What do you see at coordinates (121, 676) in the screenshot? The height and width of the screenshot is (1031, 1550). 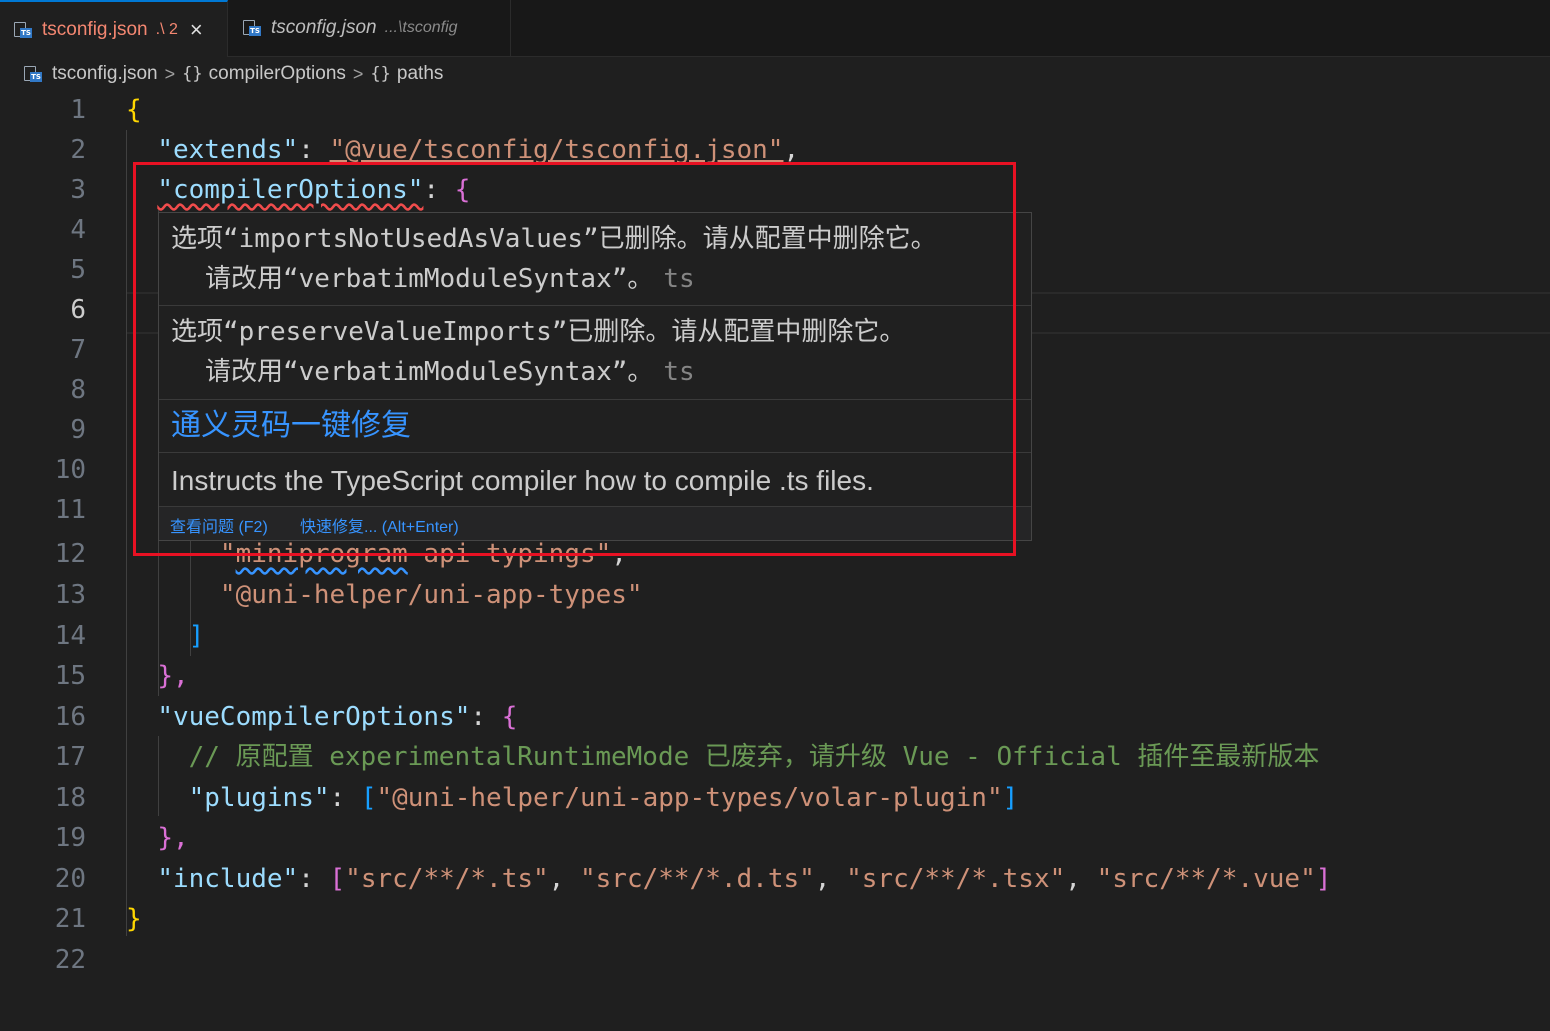 I see `code-line: 15 },` at bounding box center [121, 676].